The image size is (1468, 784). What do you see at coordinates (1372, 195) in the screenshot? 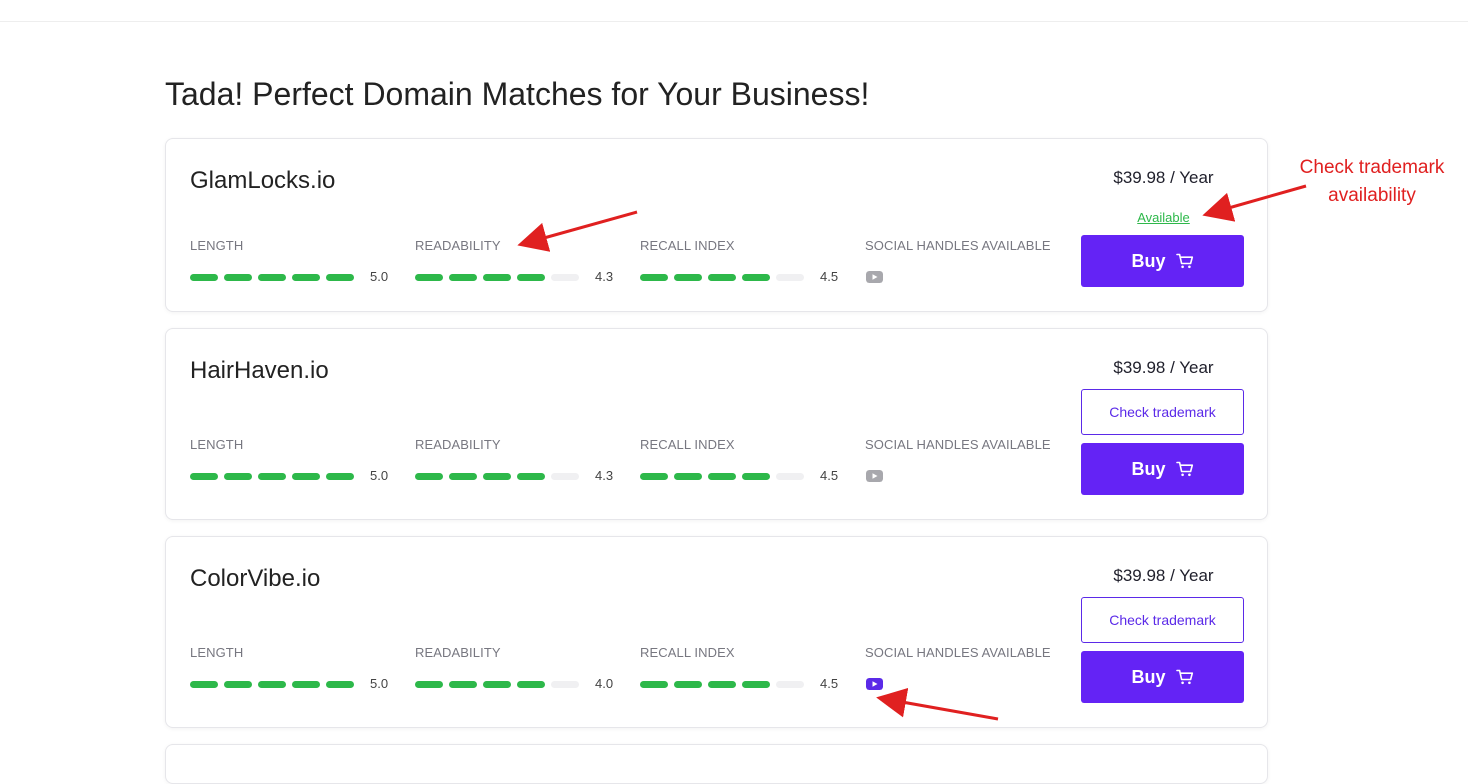
I see `annotation-line-2: availability` at bounding box center [1372, 195].